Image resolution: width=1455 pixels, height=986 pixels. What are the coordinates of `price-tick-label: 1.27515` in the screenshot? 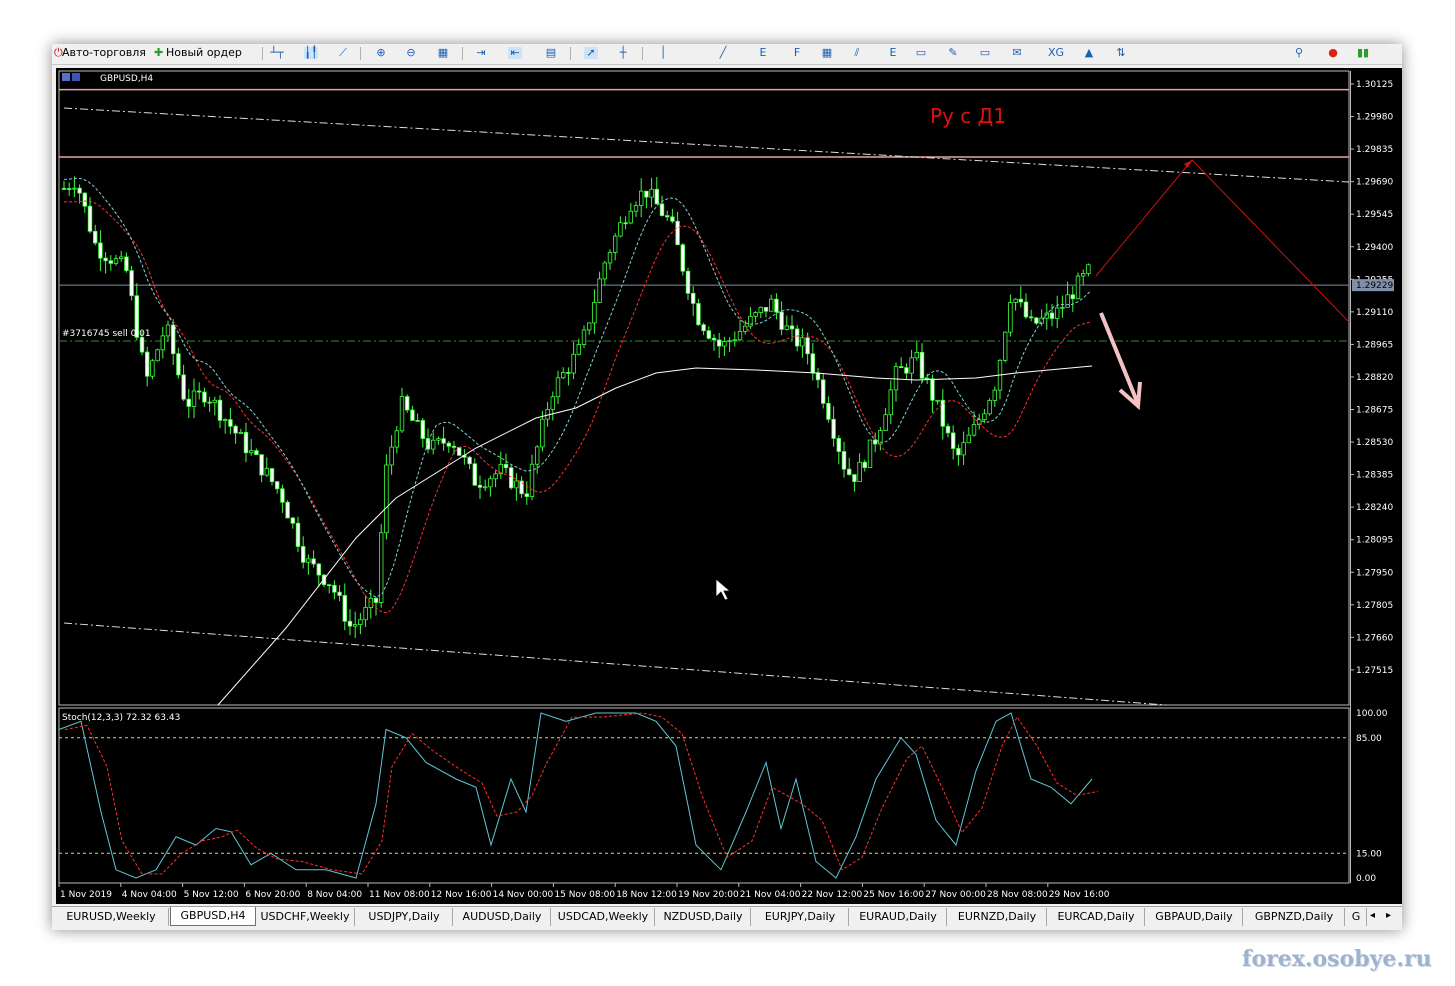 It's located at (1374, 671).